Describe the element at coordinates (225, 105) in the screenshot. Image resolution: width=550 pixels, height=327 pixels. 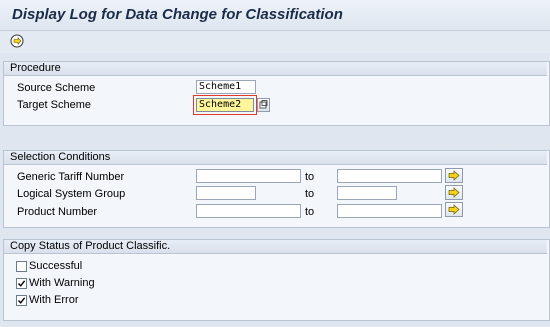
I see `target-scheme-field: Scheme2` at that location.